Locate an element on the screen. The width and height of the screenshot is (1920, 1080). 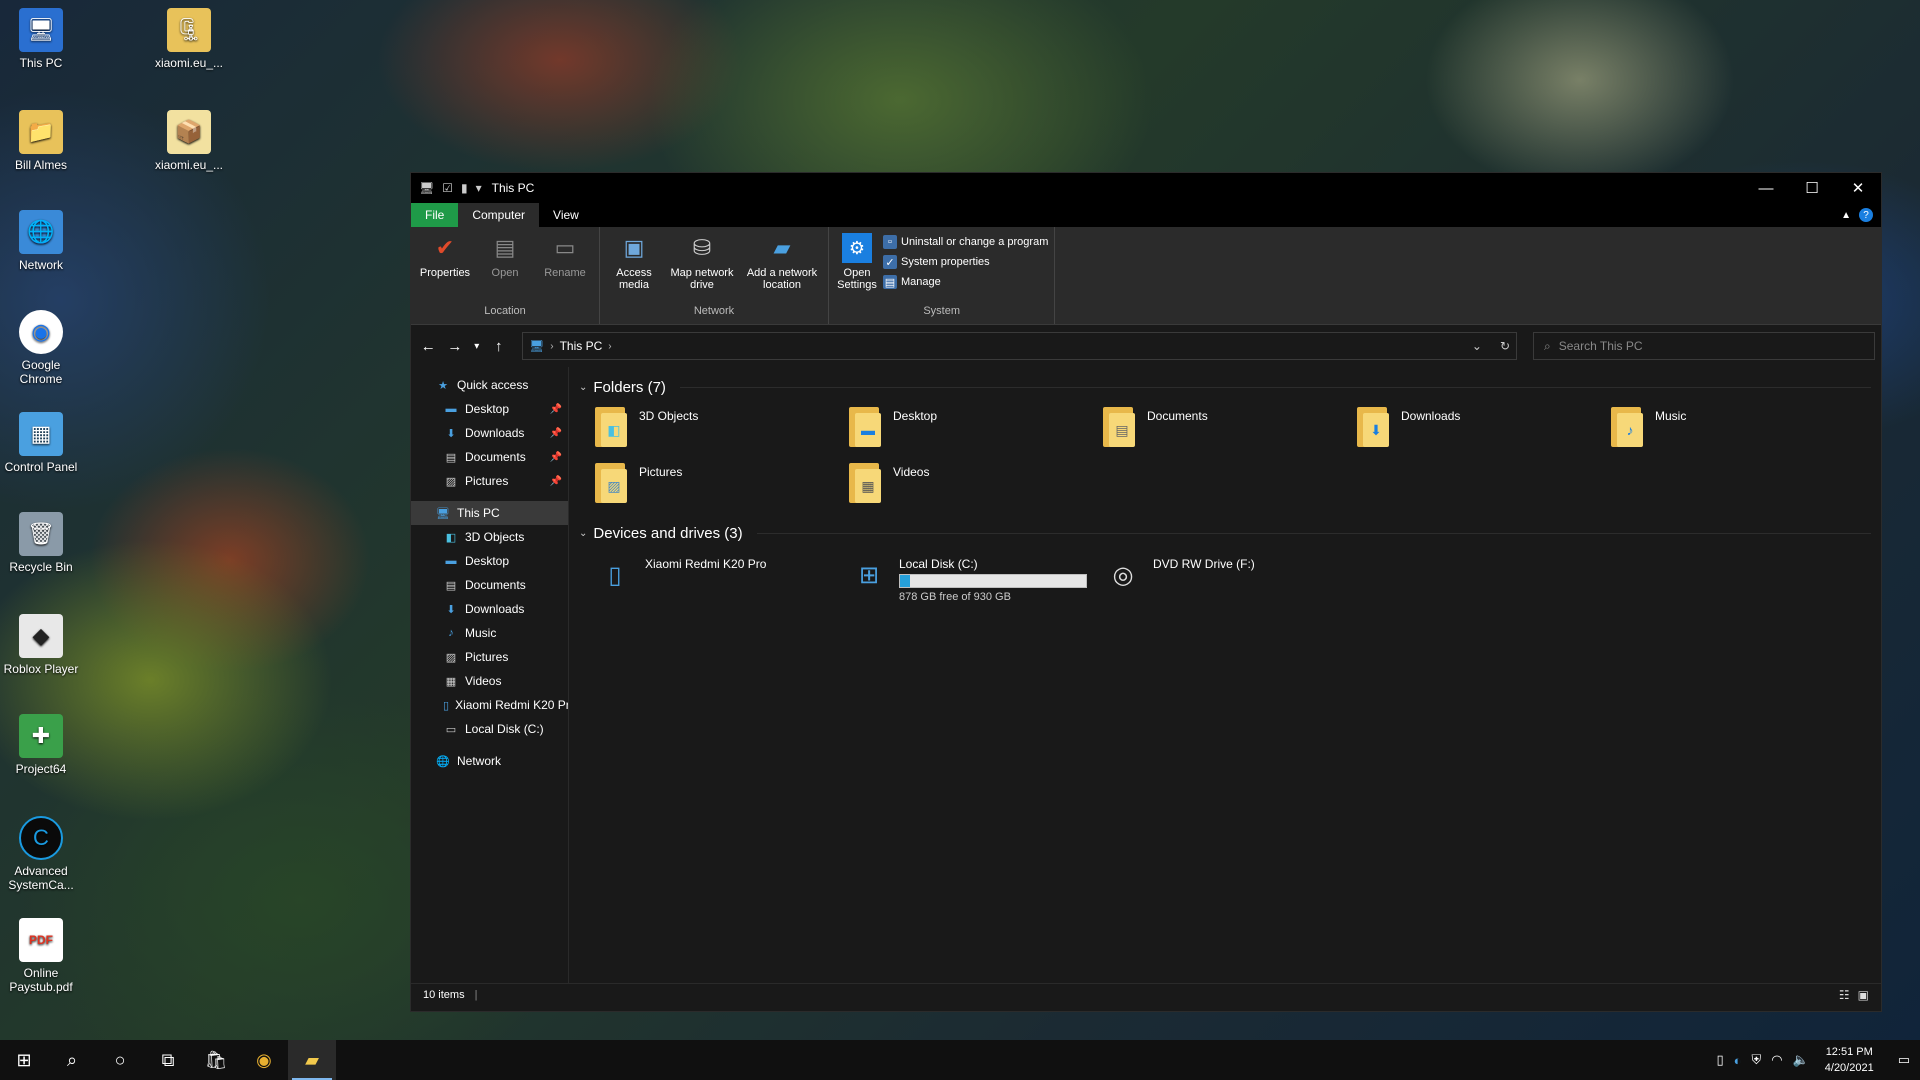
nav-documents: ▤ Documents is located at coordinates (489, 585).